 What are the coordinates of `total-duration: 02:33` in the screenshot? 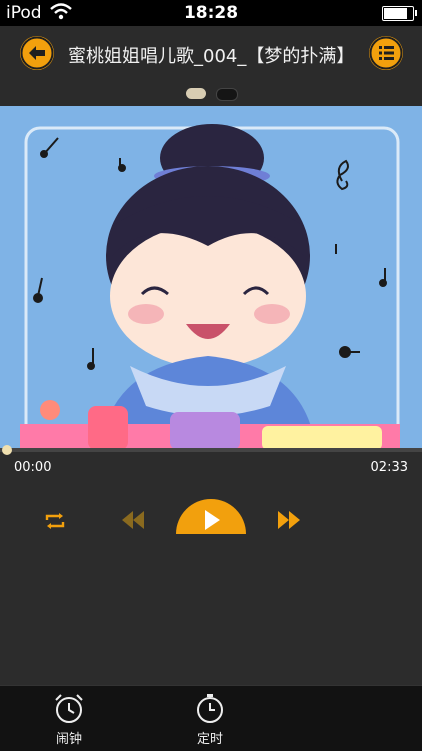 It's located at (389, 467).